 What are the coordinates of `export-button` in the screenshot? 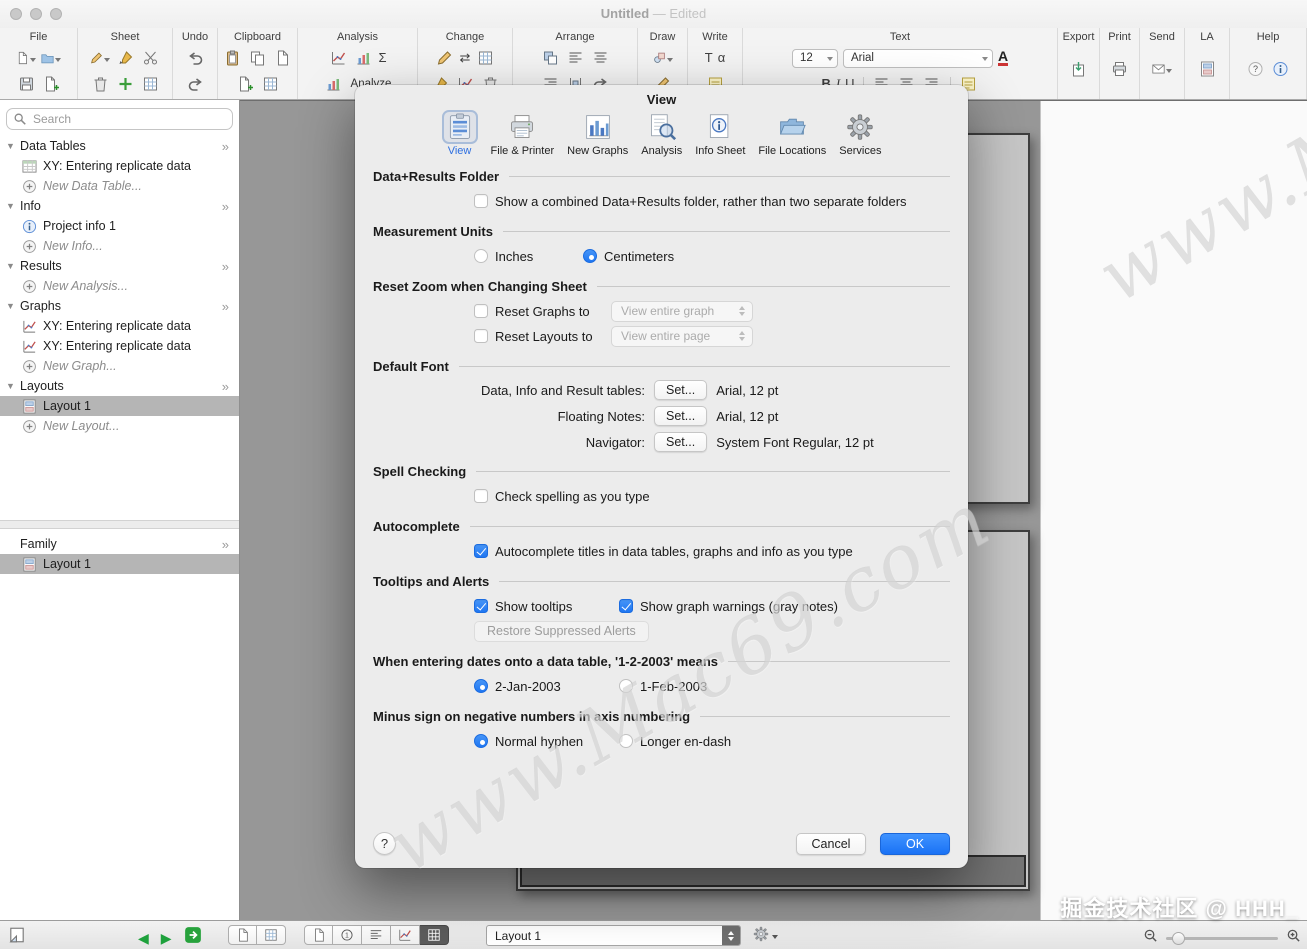 It's located at (1079, 69).